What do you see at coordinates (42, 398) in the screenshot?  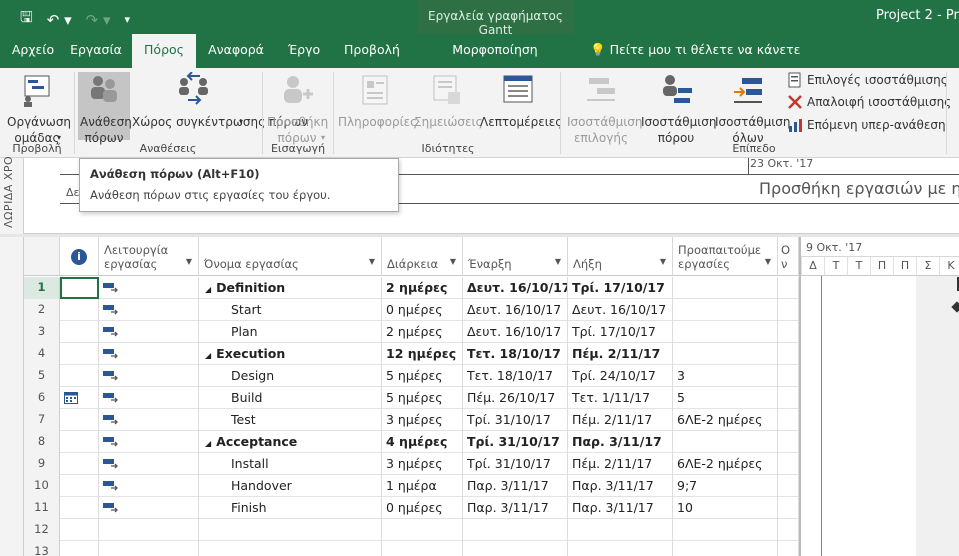 I see `row-number: 6` at bounding box center [42, 398].